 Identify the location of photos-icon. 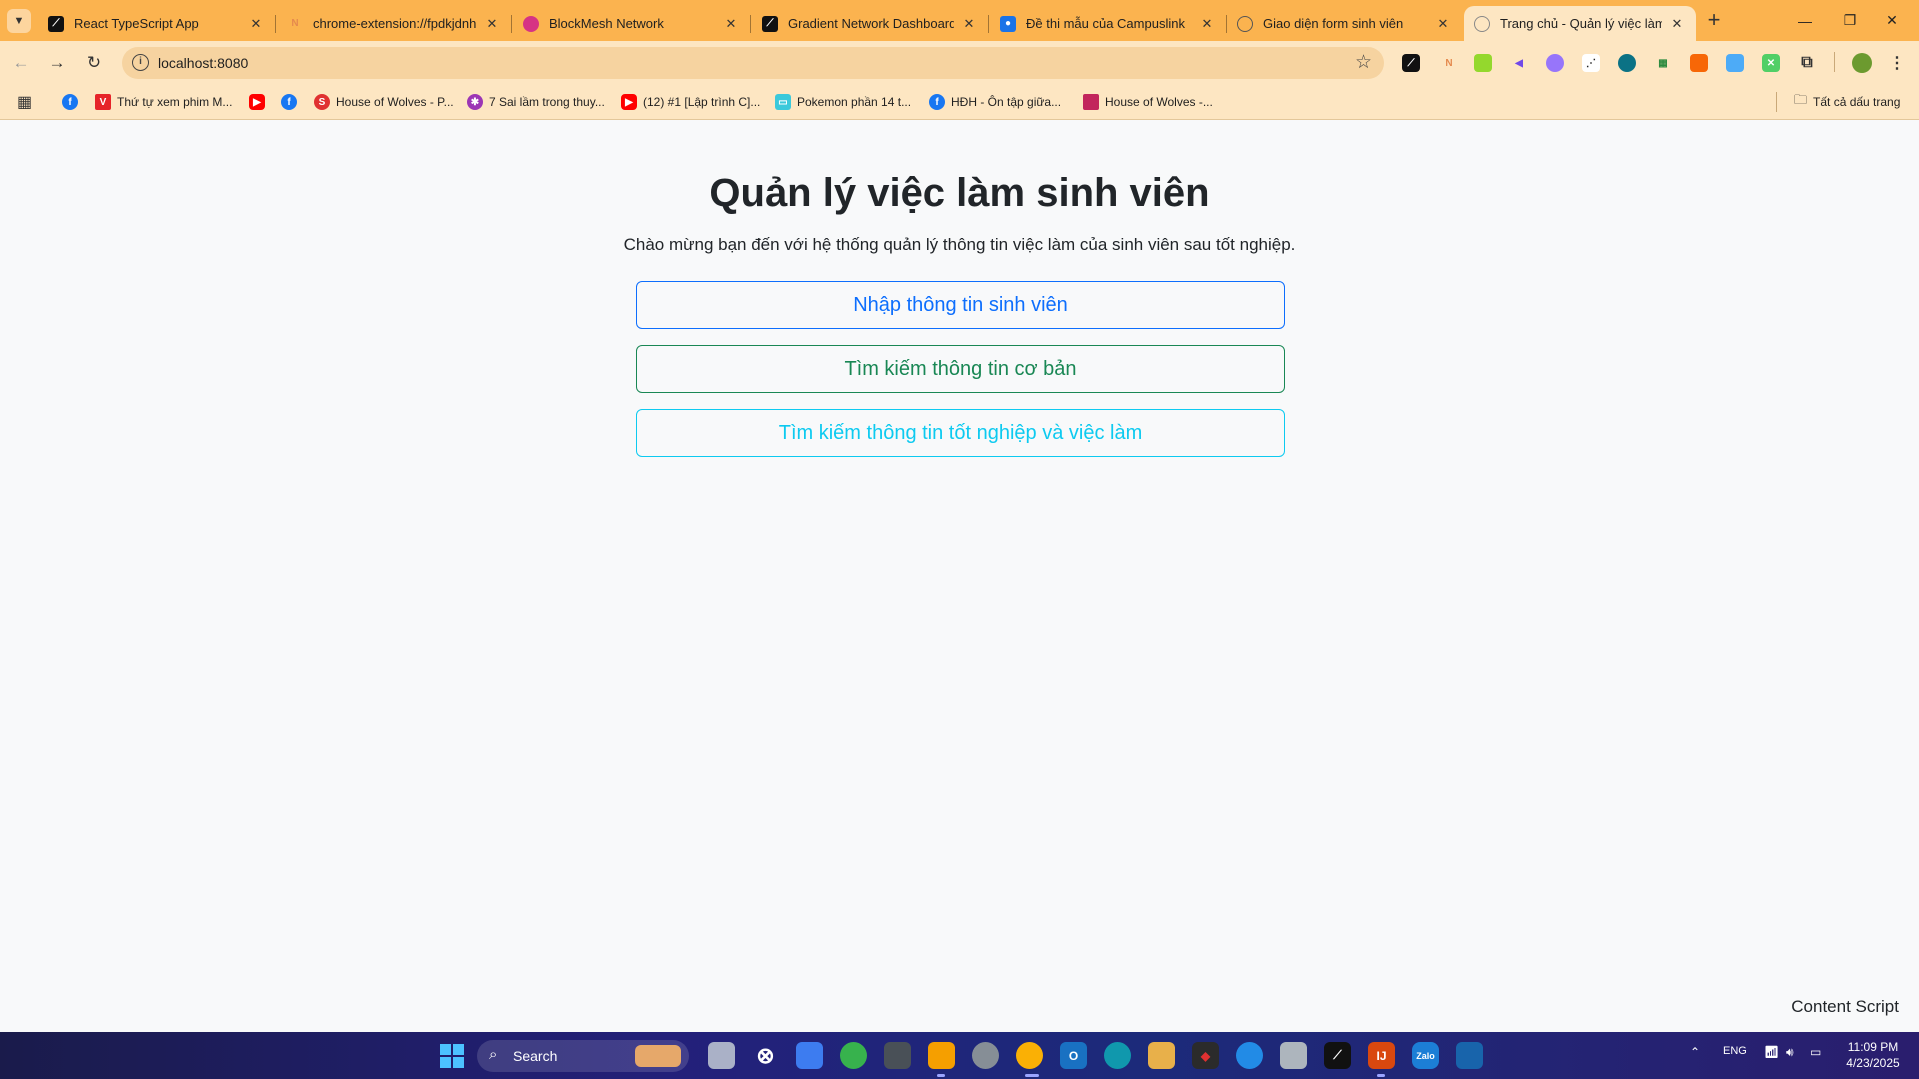
(1161, 1055).